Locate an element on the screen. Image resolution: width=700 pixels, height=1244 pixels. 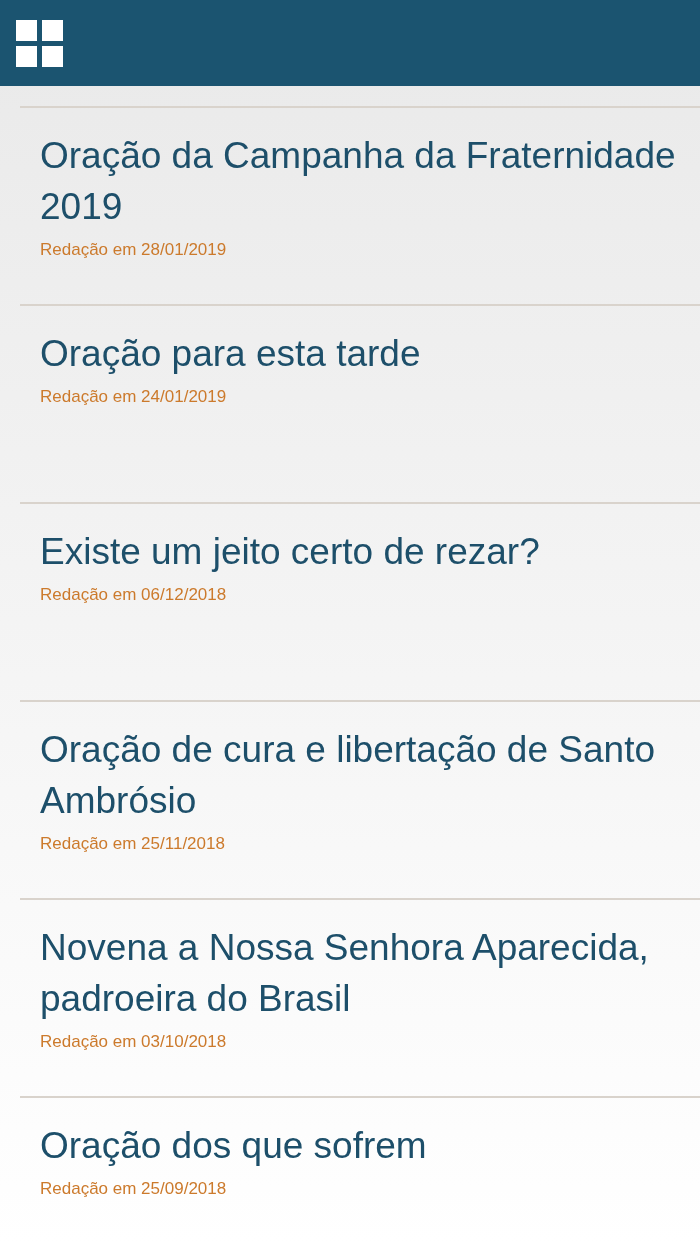
article-title: Novena a Nossa Senhora Aparecida, padroeira do Brasil is located at coordinates (360, 973).